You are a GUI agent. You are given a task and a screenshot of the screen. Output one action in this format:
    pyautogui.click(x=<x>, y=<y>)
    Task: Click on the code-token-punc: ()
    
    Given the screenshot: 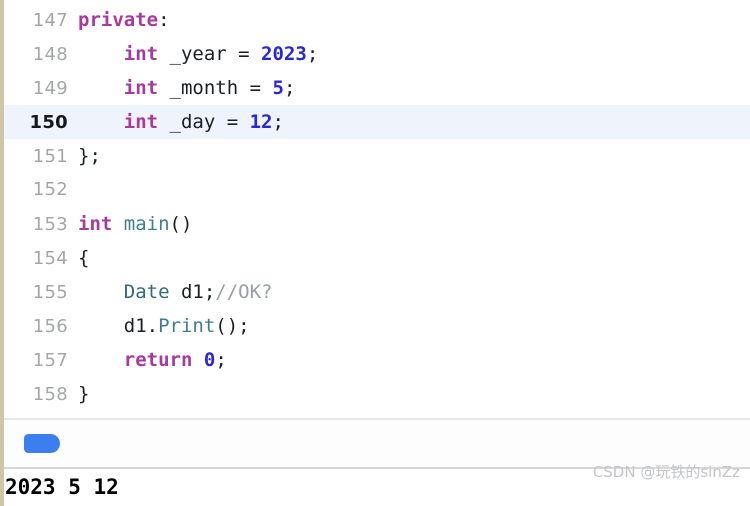 What is the action you would take?
    pyautogui.click(x=181, y=224)
    